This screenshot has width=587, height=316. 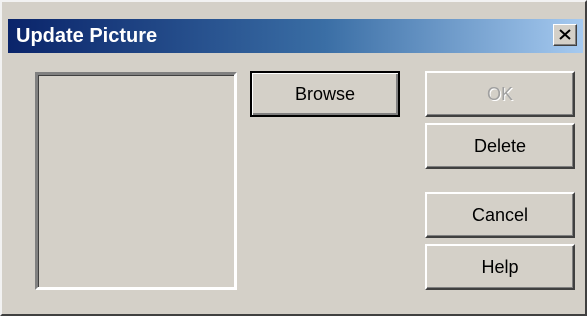 What do you see at coordinates (295, 36) in the screenshot?
I see `title-bar: Update Picture` at bounding box center [295, 36].